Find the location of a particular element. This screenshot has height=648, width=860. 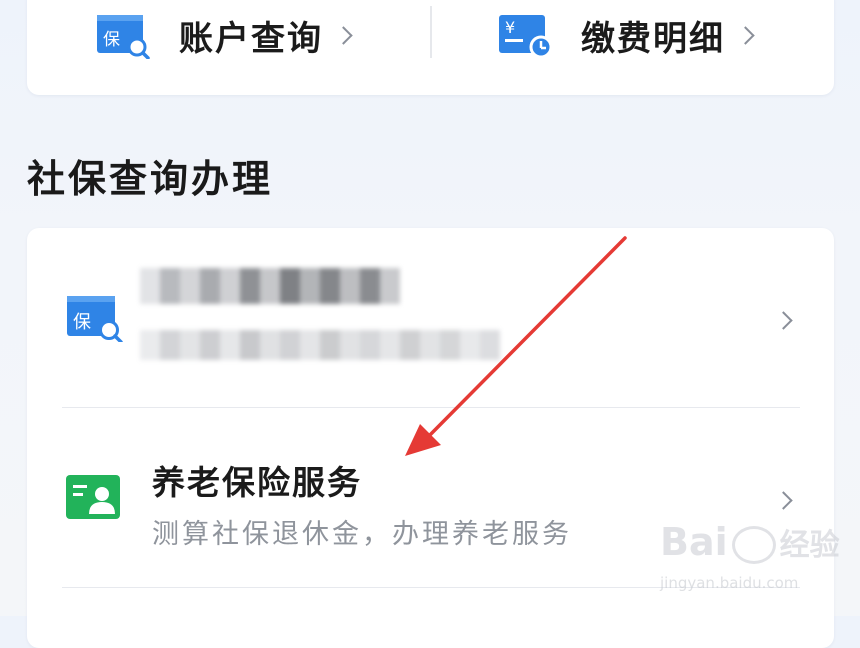

watermark-brand-suffix: 经验 is located at coordinates (809, 545).